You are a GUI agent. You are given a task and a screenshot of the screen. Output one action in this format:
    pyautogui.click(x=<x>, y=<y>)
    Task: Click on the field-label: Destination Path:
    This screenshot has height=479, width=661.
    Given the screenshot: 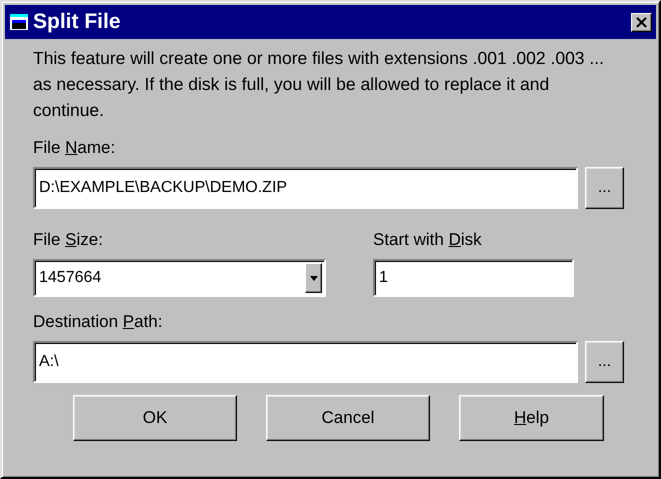 What is the action you would take?
    pyautogui.click(x=98, y=322)
    